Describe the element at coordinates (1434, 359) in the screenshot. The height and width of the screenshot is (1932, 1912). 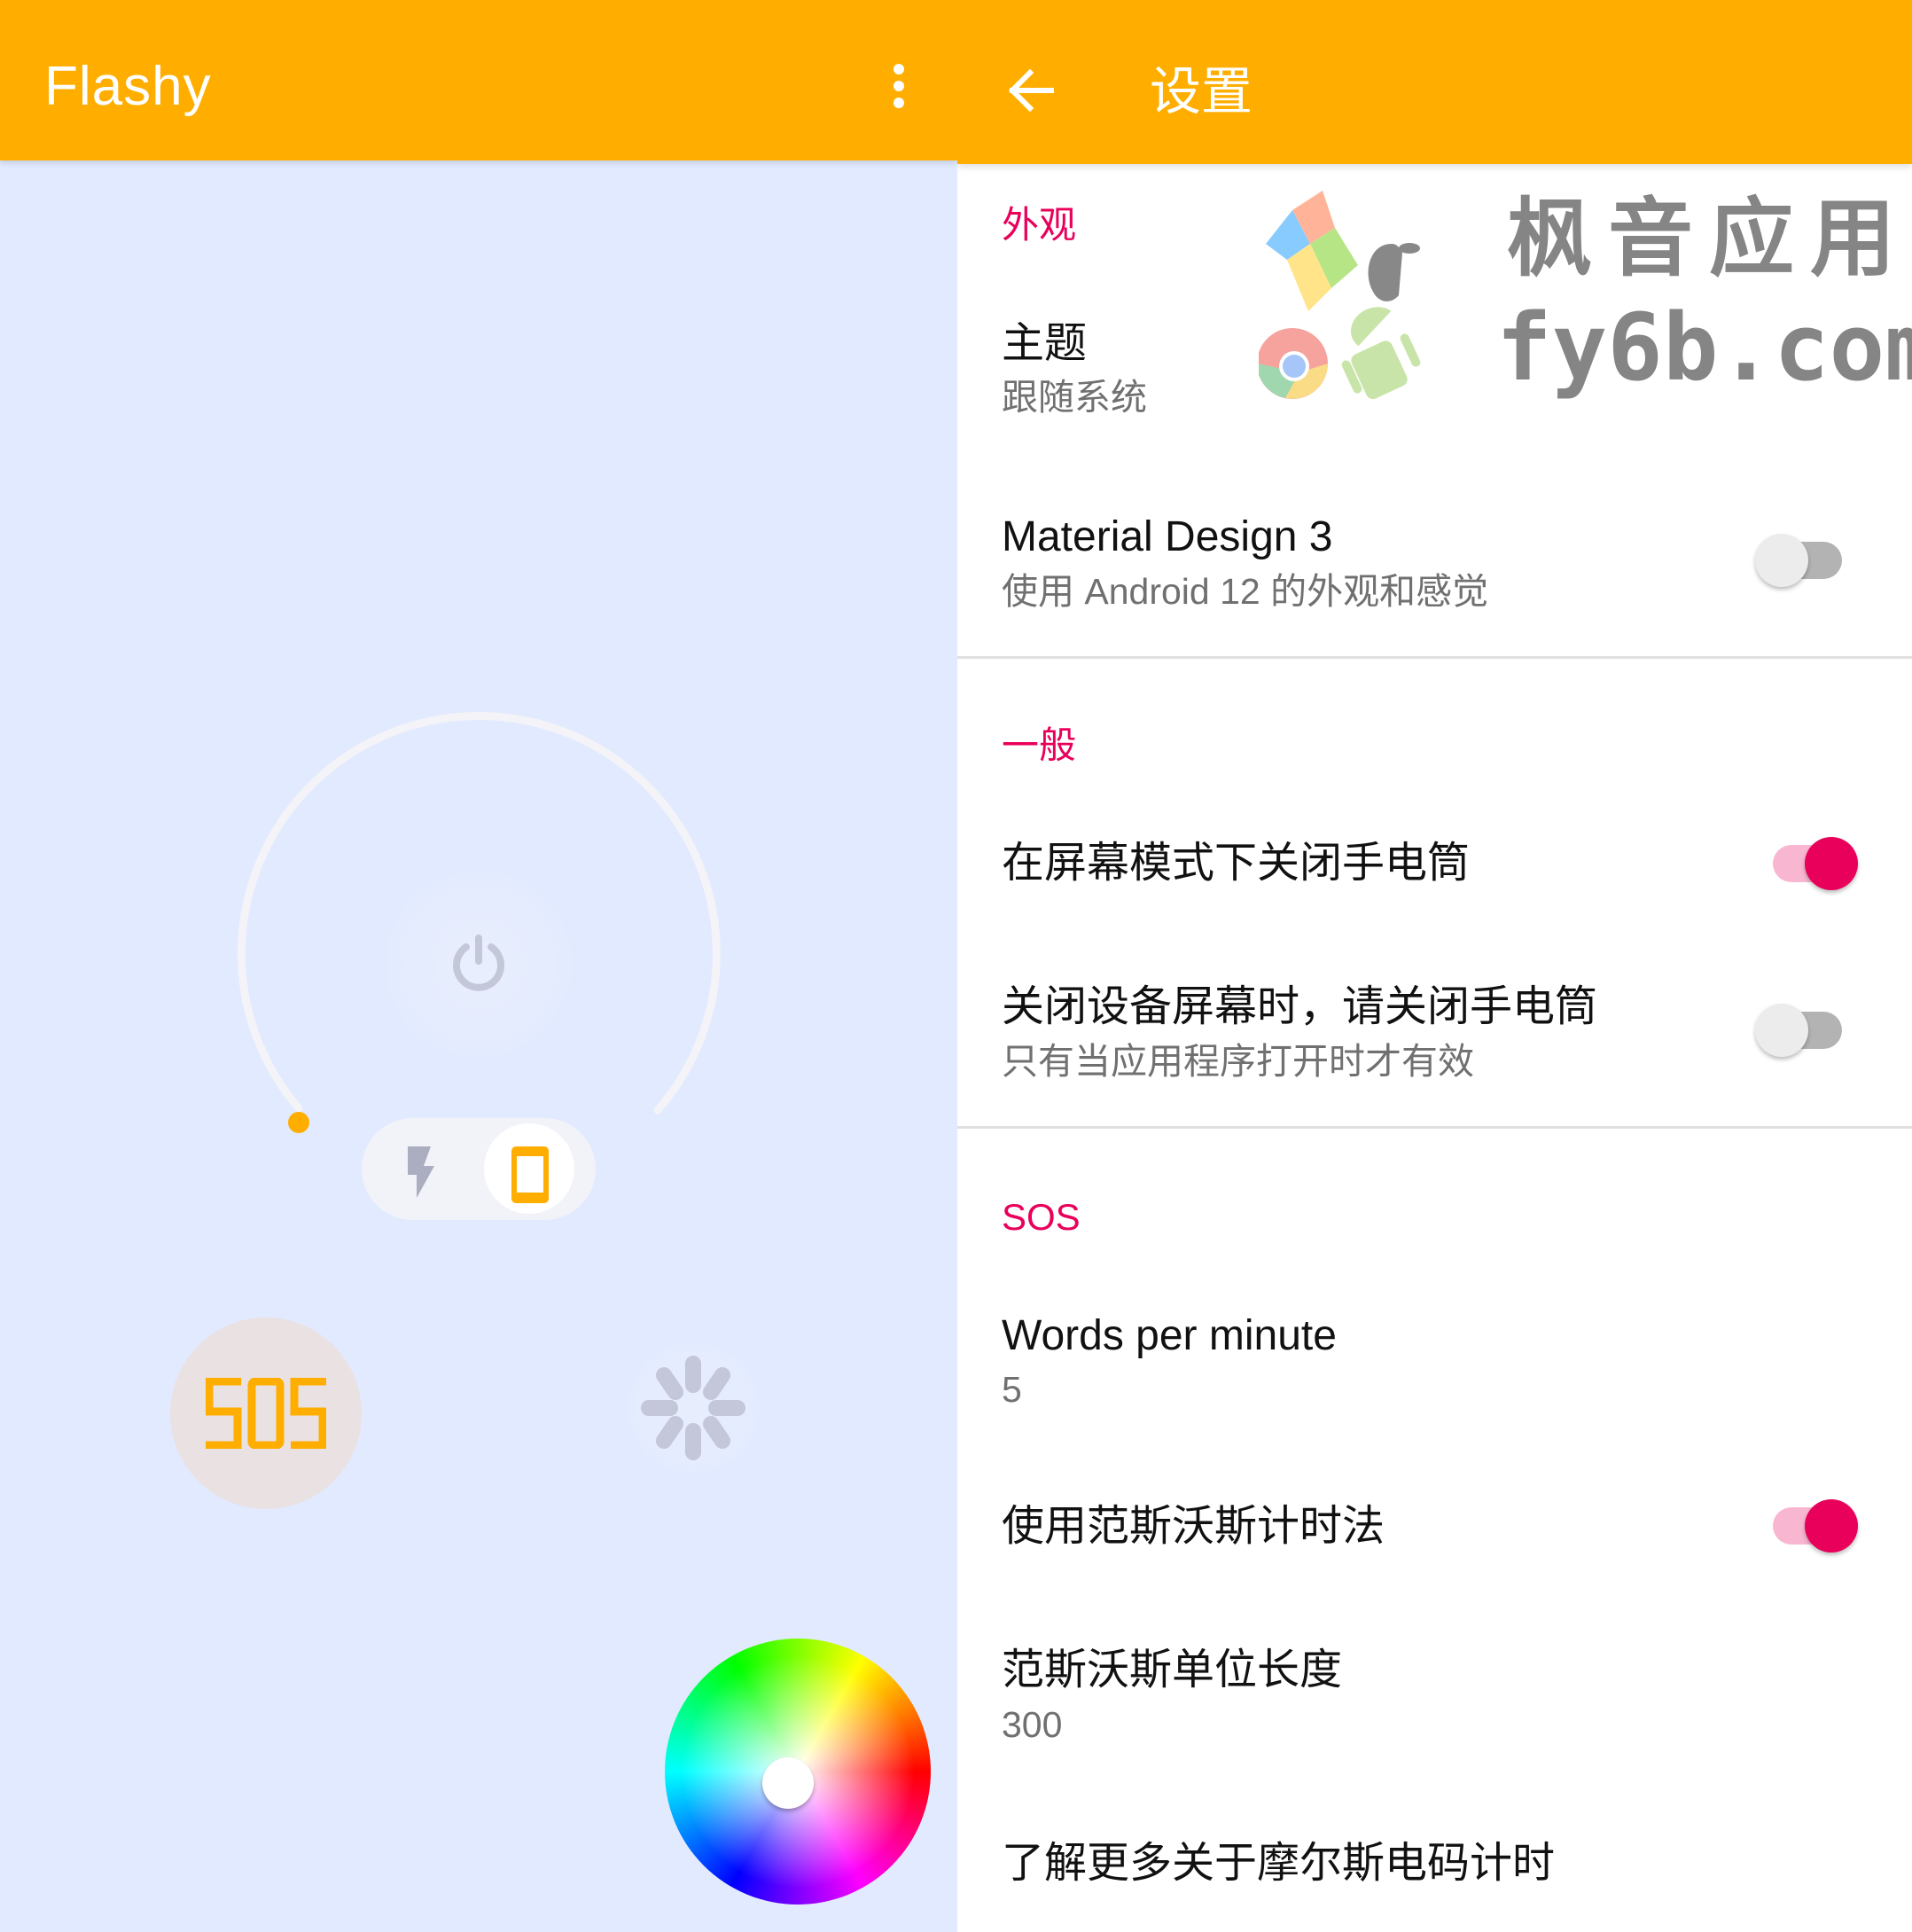
I see `pref-theme: 主题 跟随系统` at that location.